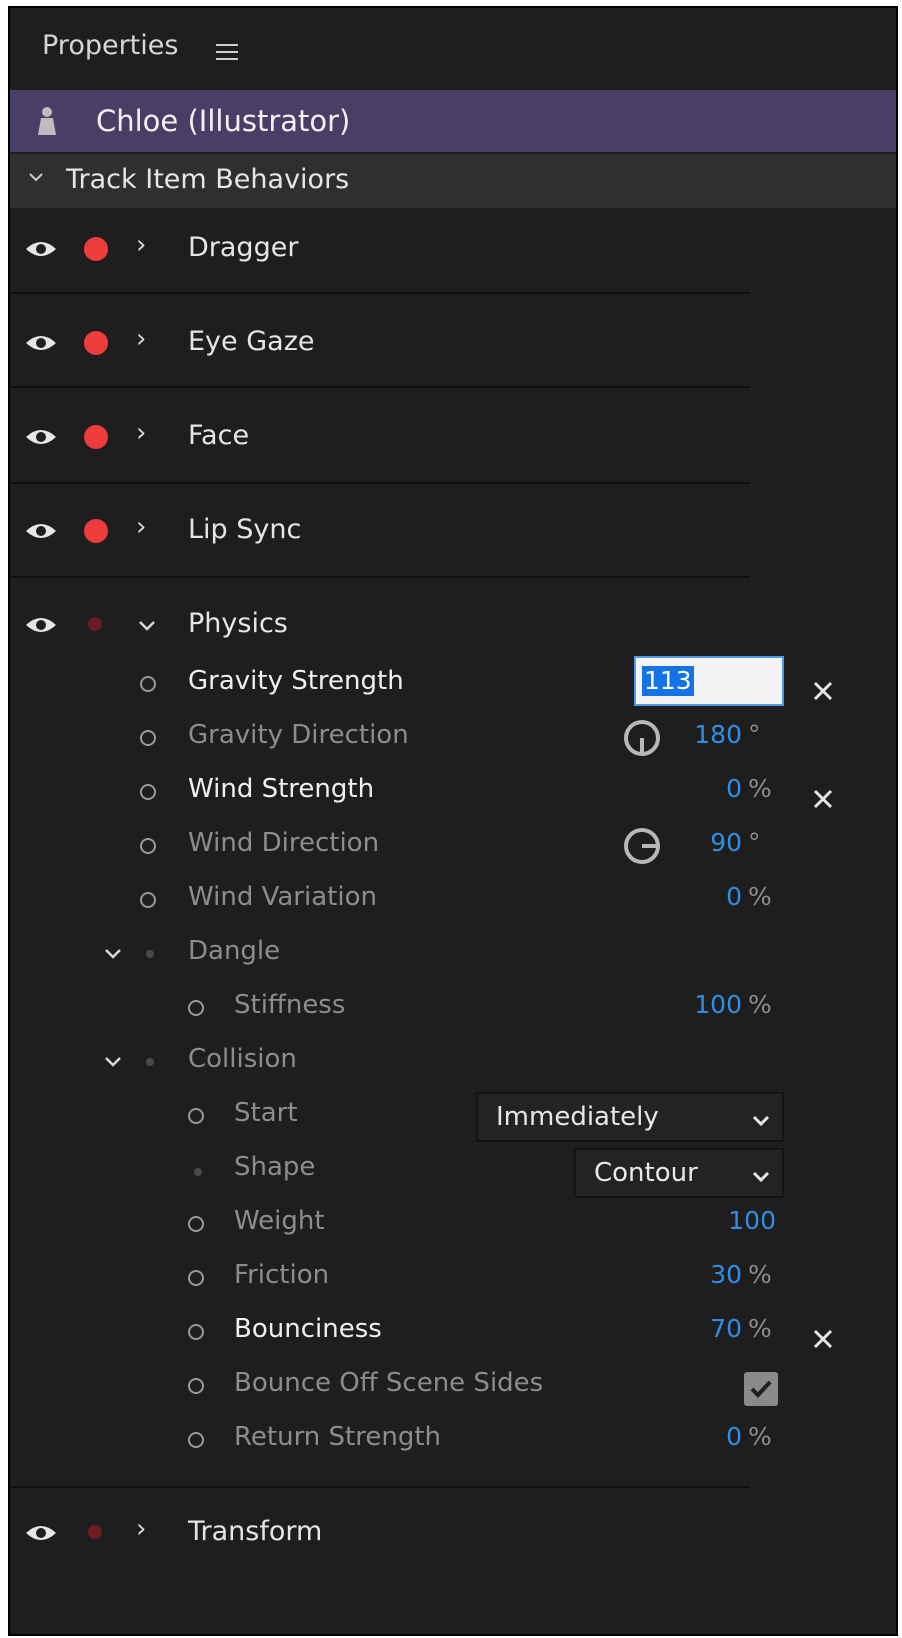  What do you see at coordinates (219, 435) in the screenshot?
I see `behavior-label: Face` at bounding box center [219, 435].